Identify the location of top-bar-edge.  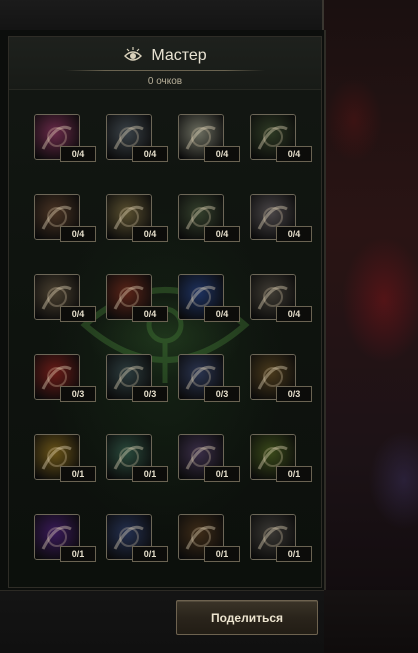
(323, 15).